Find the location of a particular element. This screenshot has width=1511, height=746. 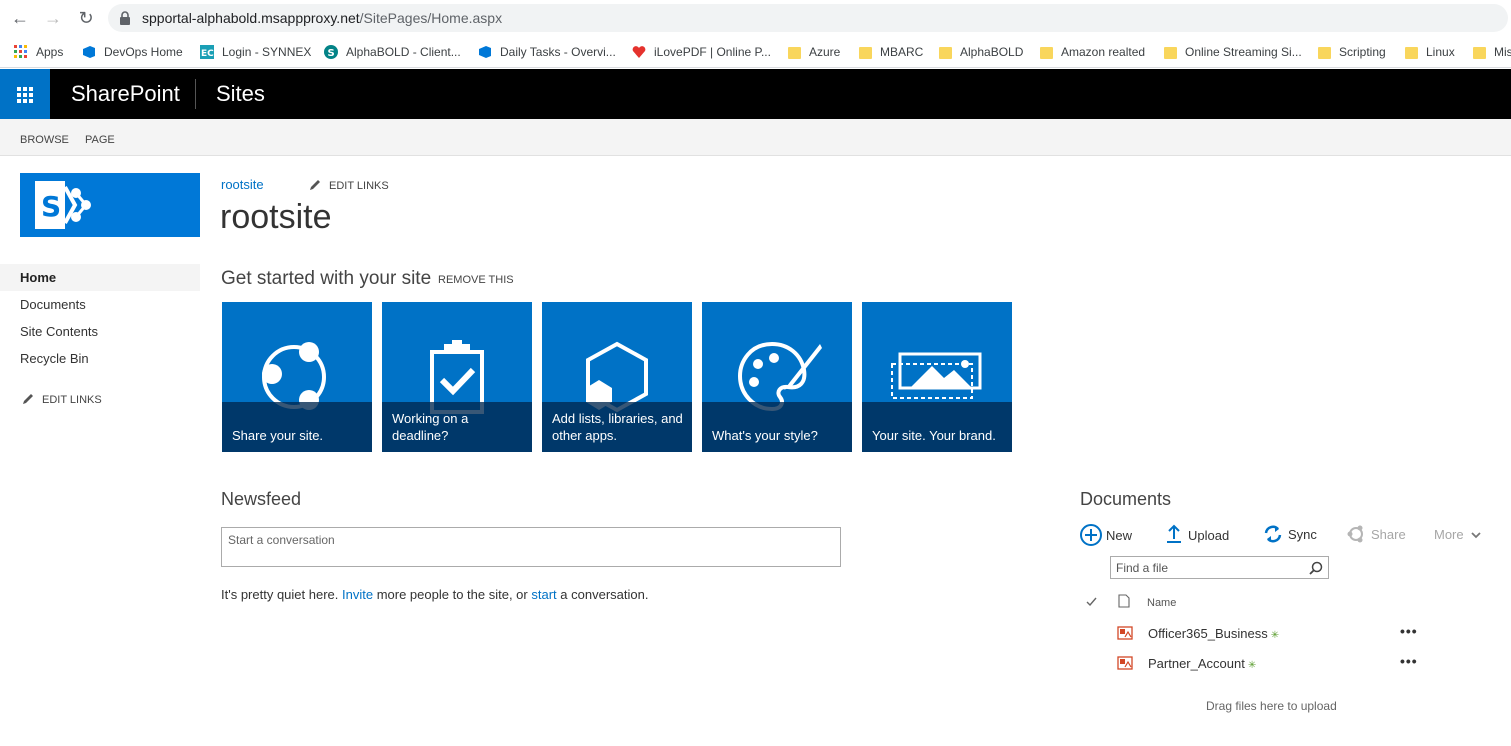

bookmark-amazon-realted: Amazon realted is located at coordinates (1092, 52).